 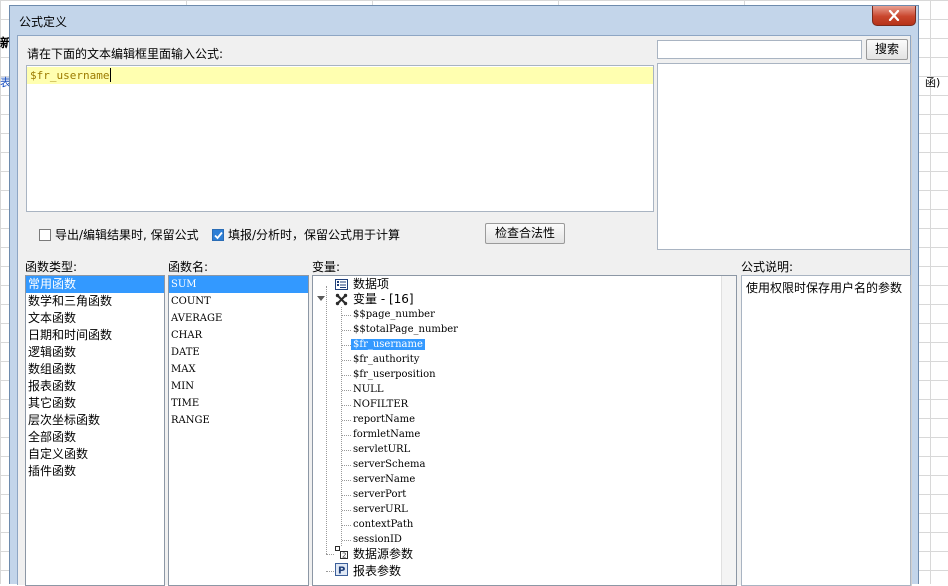 What do you see at coordinates (784, 156) in the screenshot?
I see `search-results-box` at bounding box center [784, 156].